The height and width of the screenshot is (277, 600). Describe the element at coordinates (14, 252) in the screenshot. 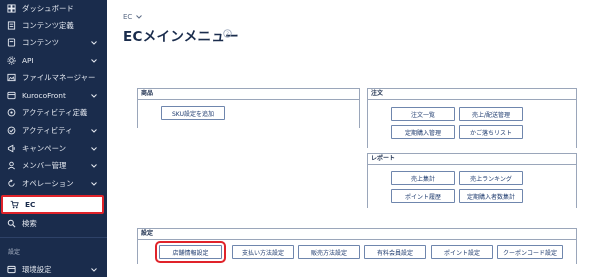

I see `sidebar-section-settings: 設定` at that location.